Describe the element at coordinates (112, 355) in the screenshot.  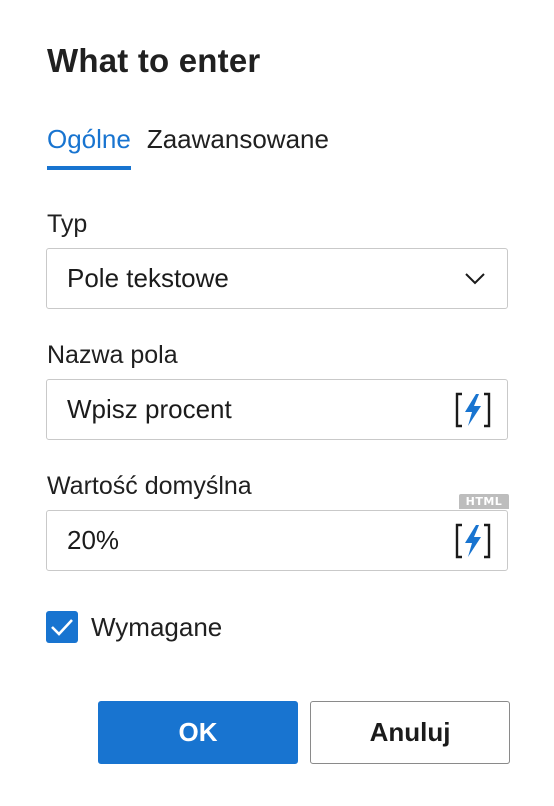
I see `field-name-label: Nazwa pola` at that location.